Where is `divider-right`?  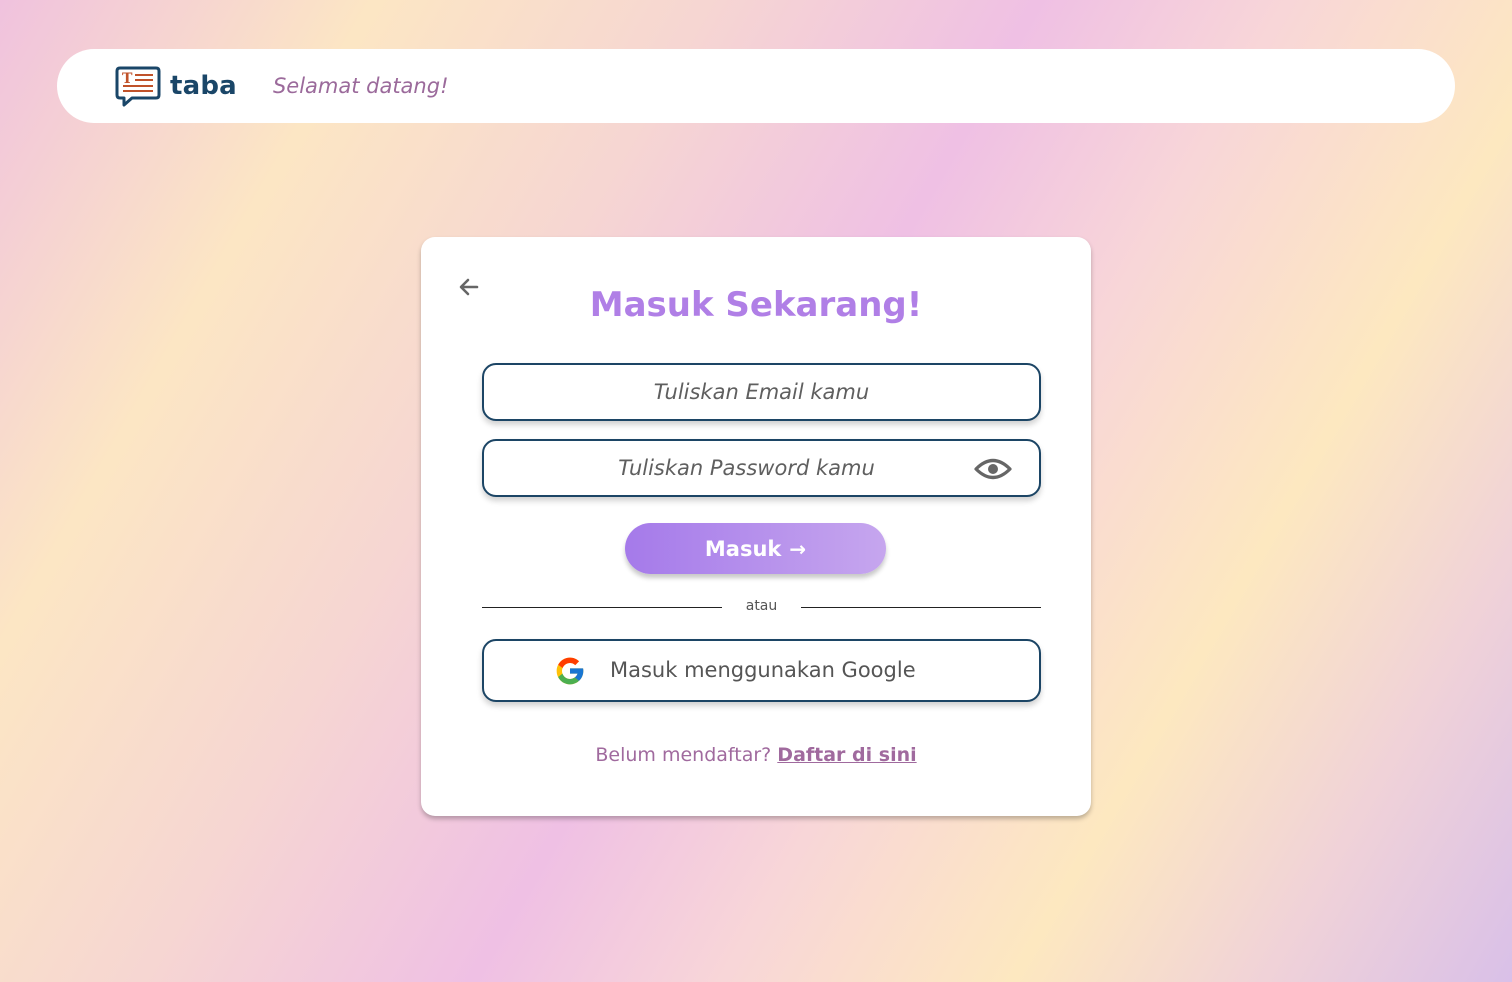
divider-right is located at coordinates (921, 607).